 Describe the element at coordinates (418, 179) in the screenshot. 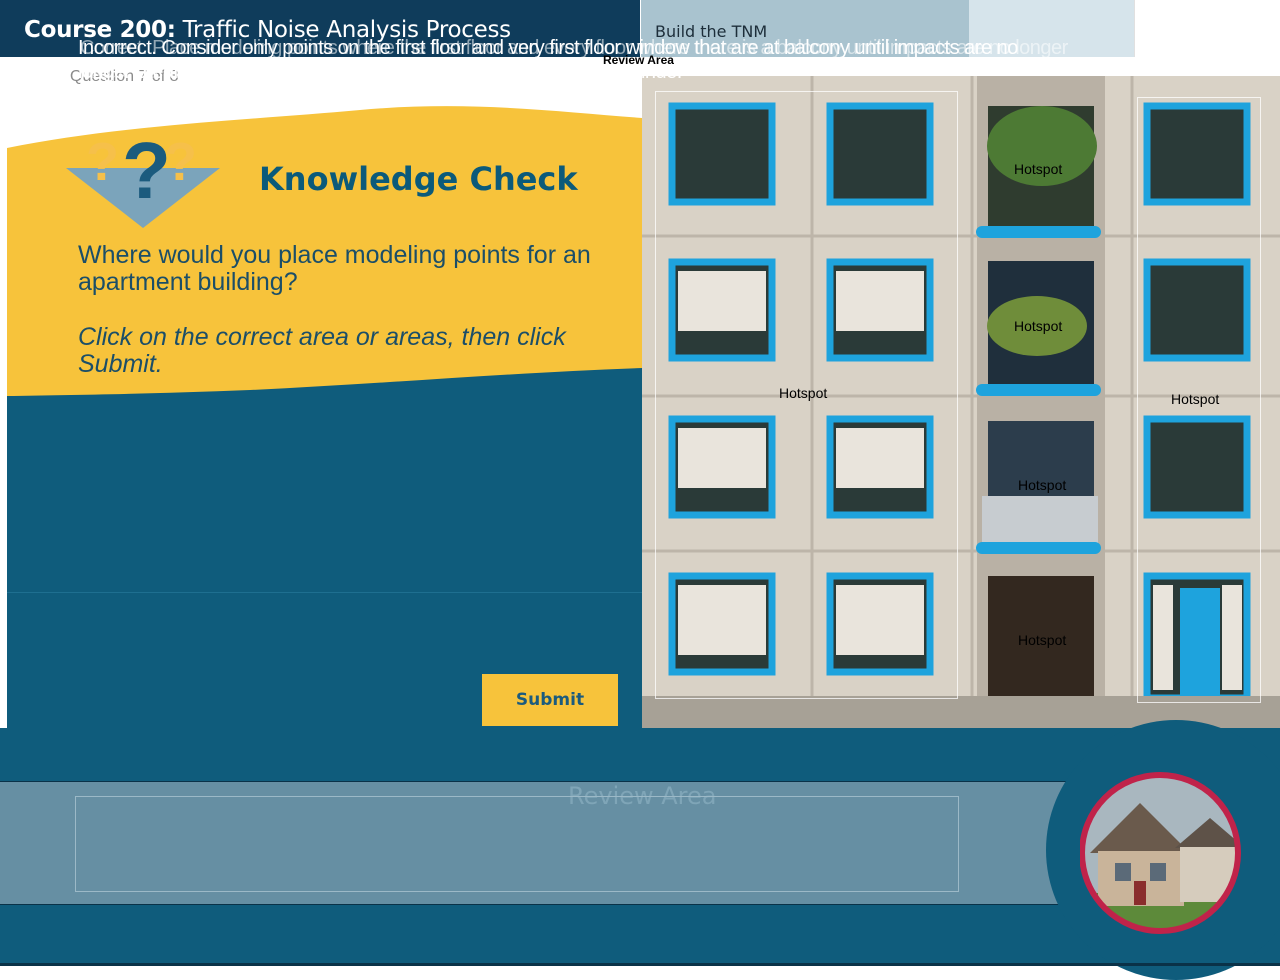

I see `knowledge-check-title: Knowledge Check` at that location.